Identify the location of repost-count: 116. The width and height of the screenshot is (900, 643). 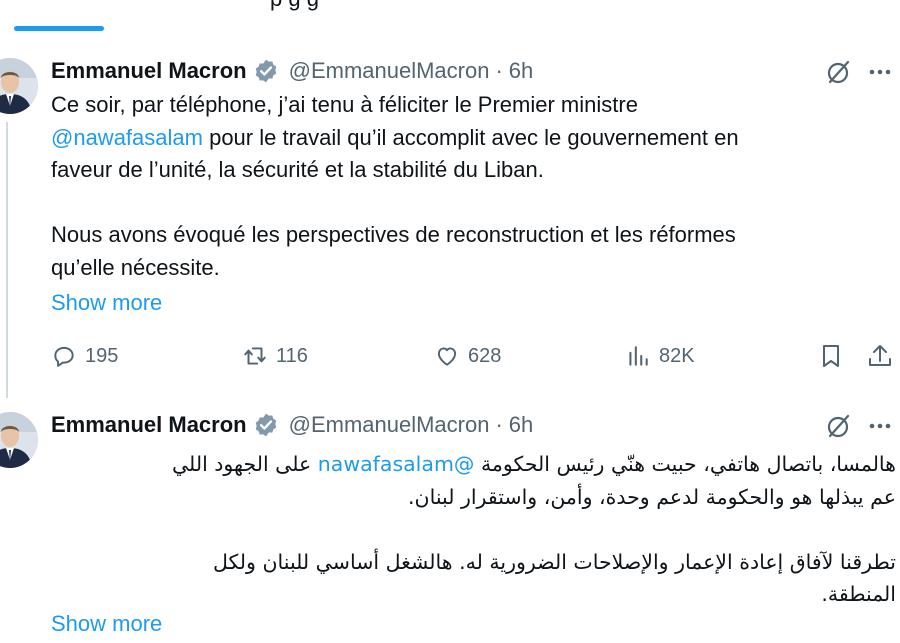
(292, 355).